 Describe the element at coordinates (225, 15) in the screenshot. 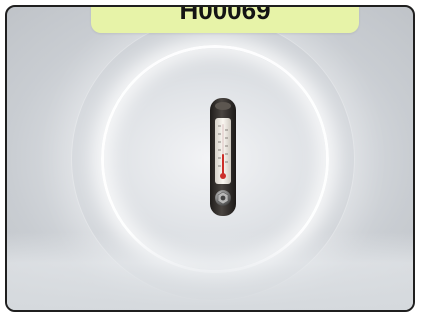

I see `product-code-label: H00069` at that location.